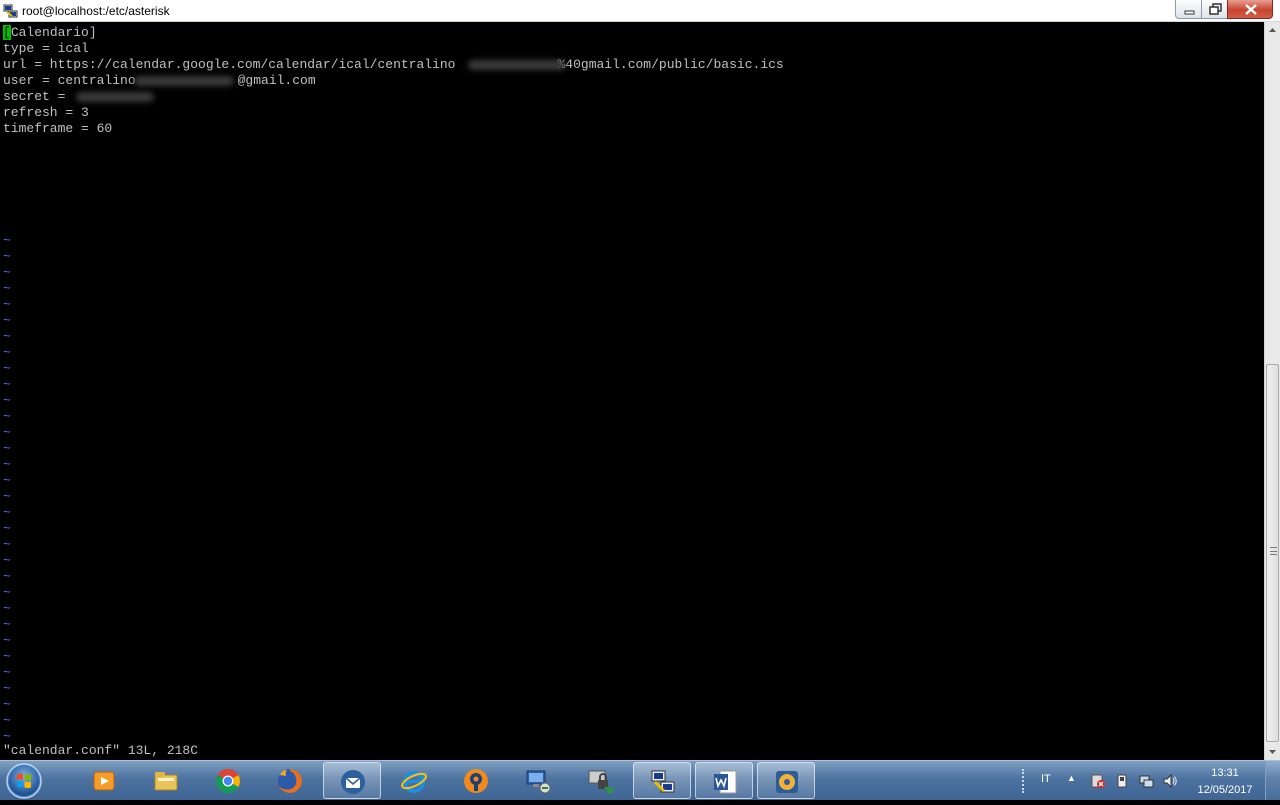 The height and width of the screenshot is (805, 1280). I want to click on windows-logo-icon, so click(24, 781).